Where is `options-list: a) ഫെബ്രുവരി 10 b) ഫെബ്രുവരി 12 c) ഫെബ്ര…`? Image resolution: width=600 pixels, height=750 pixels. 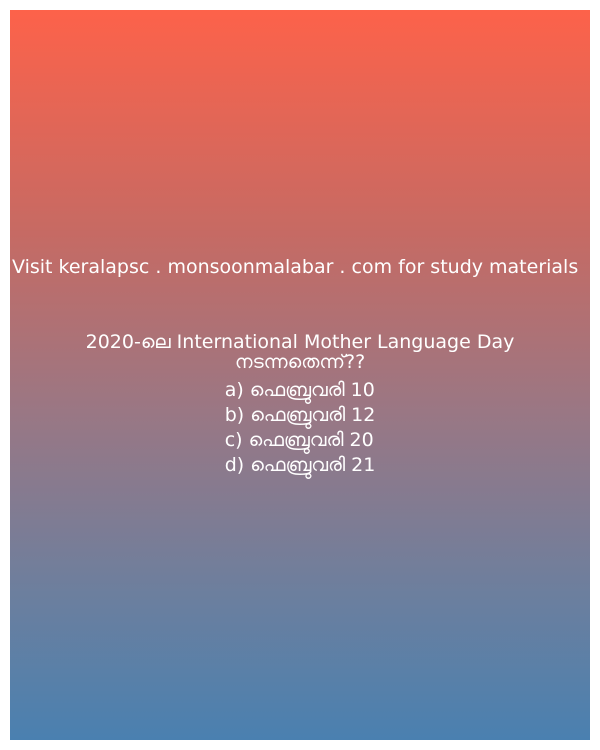
options-list: a) ഫെബ്രുവരി 10 b) ഫെബ്രുവരി 12 c) ഫെബ്ര… is located at coordinates (300, 428).